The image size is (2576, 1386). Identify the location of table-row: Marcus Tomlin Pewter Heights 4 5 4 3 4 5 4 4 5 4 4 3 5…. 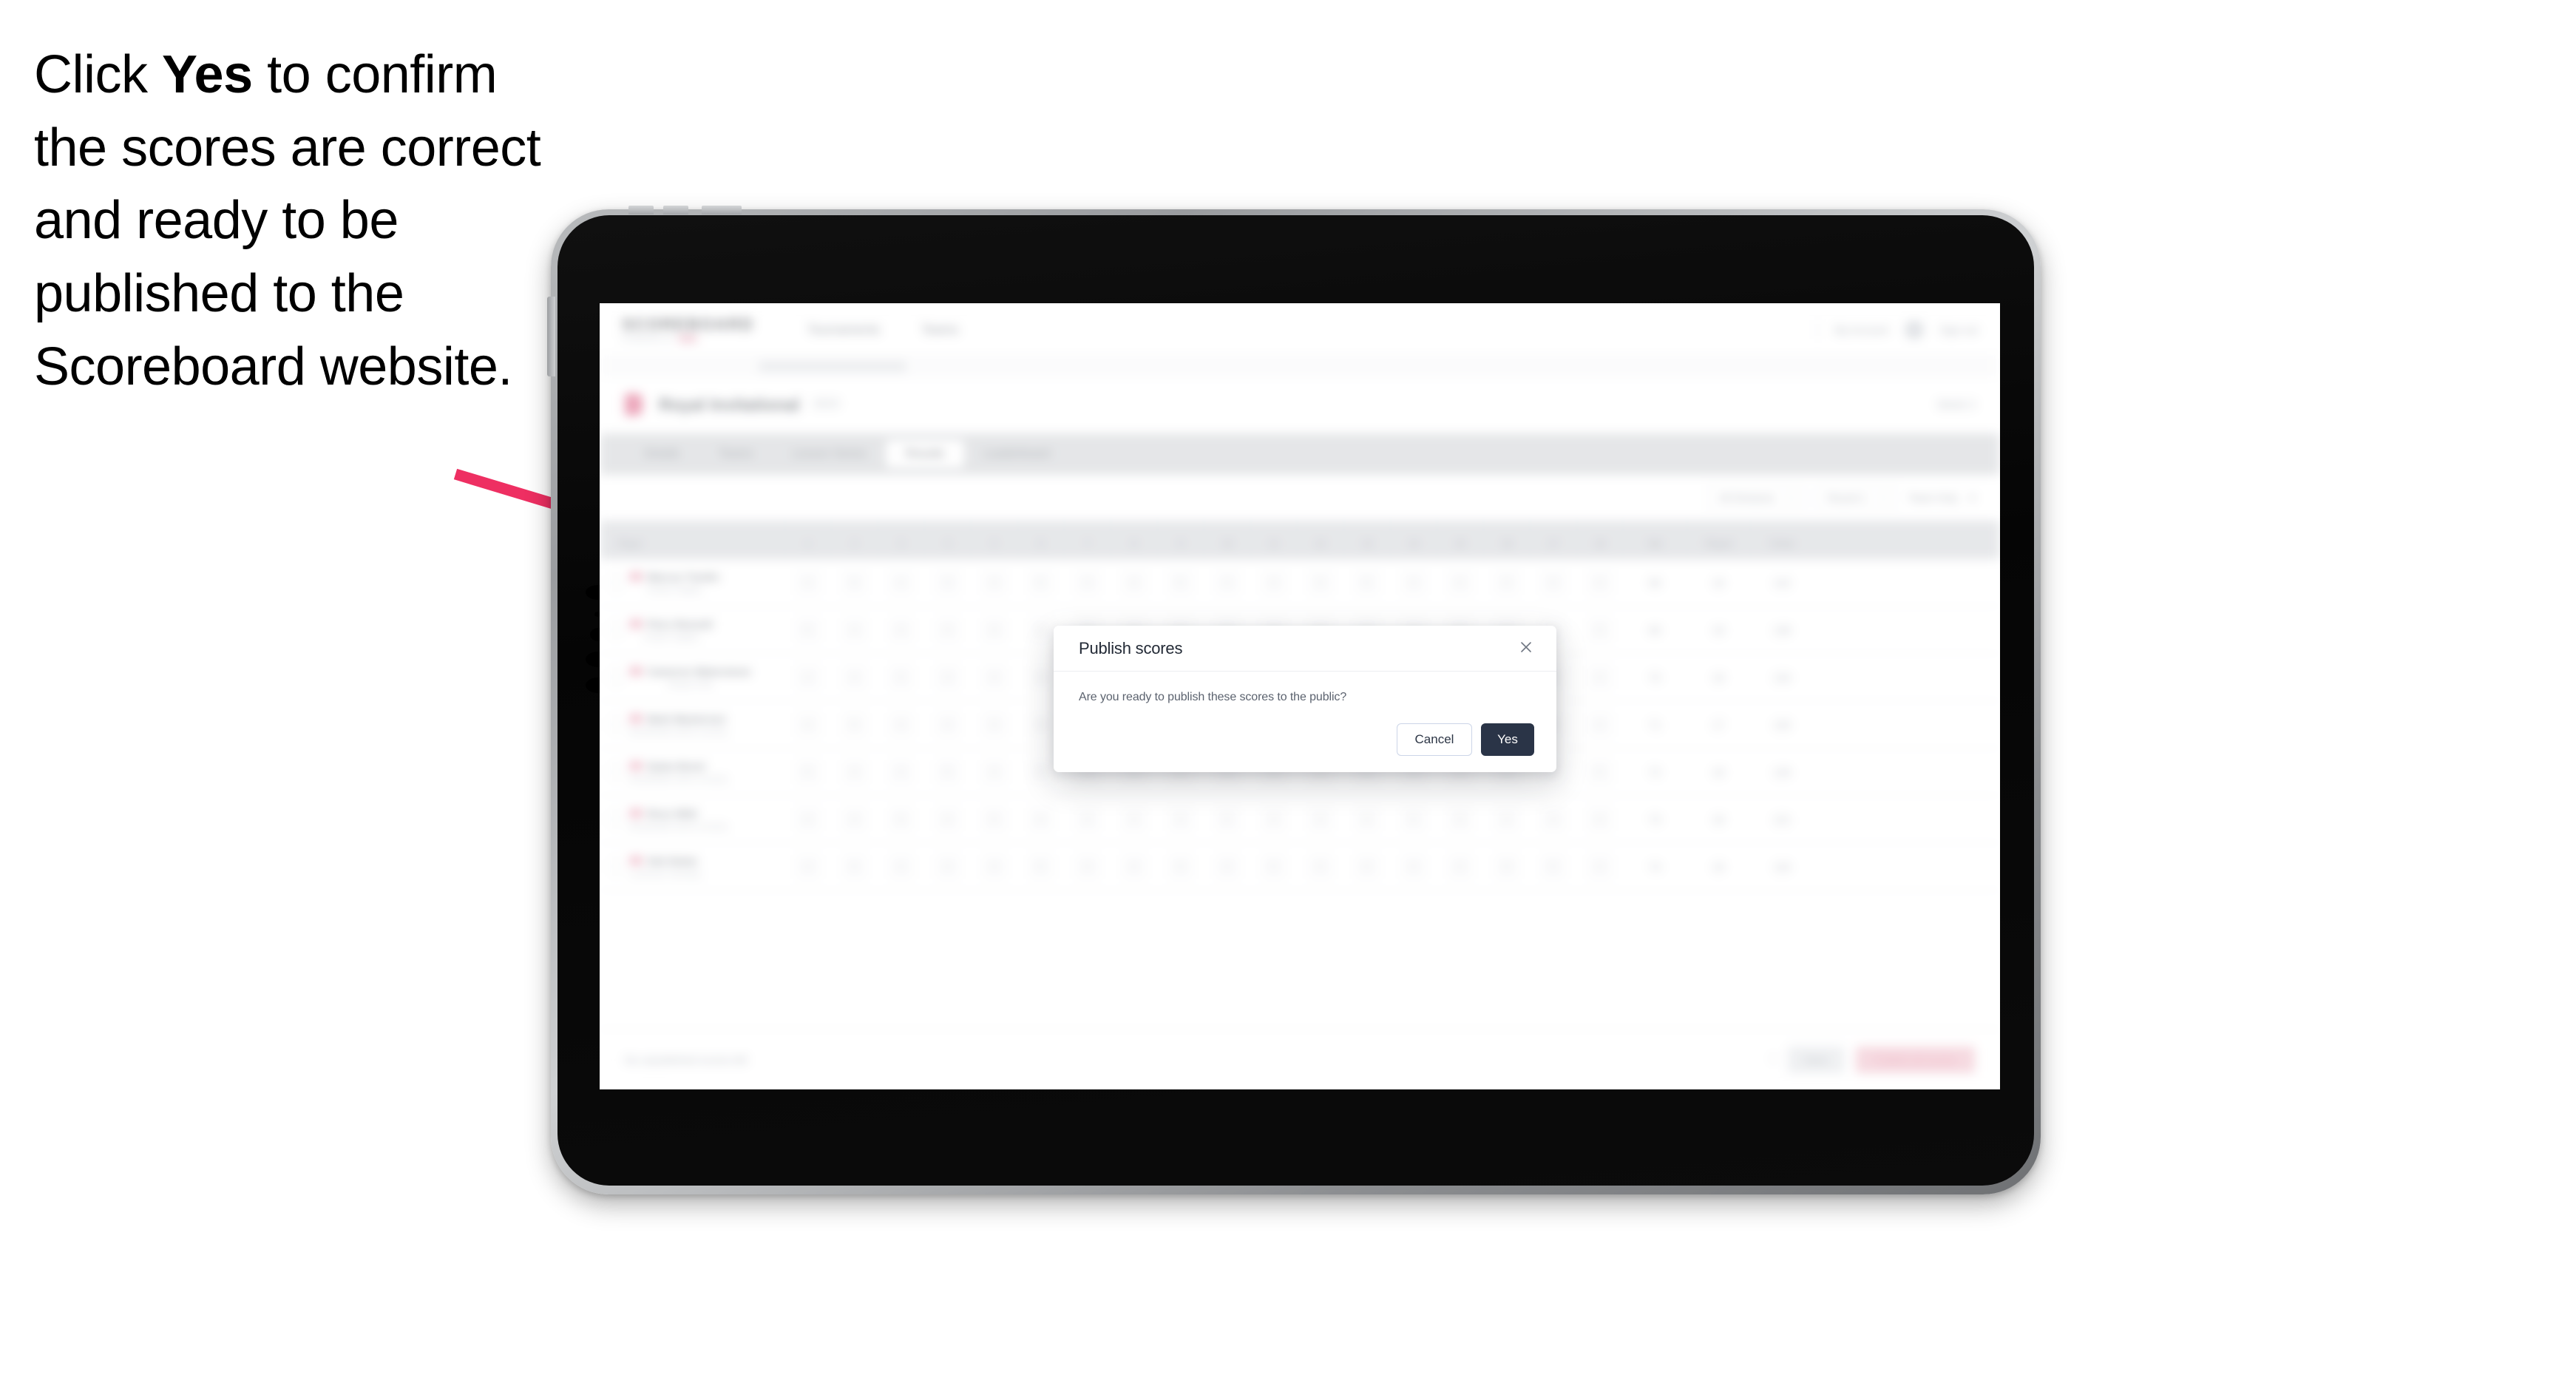
(1300, 582).